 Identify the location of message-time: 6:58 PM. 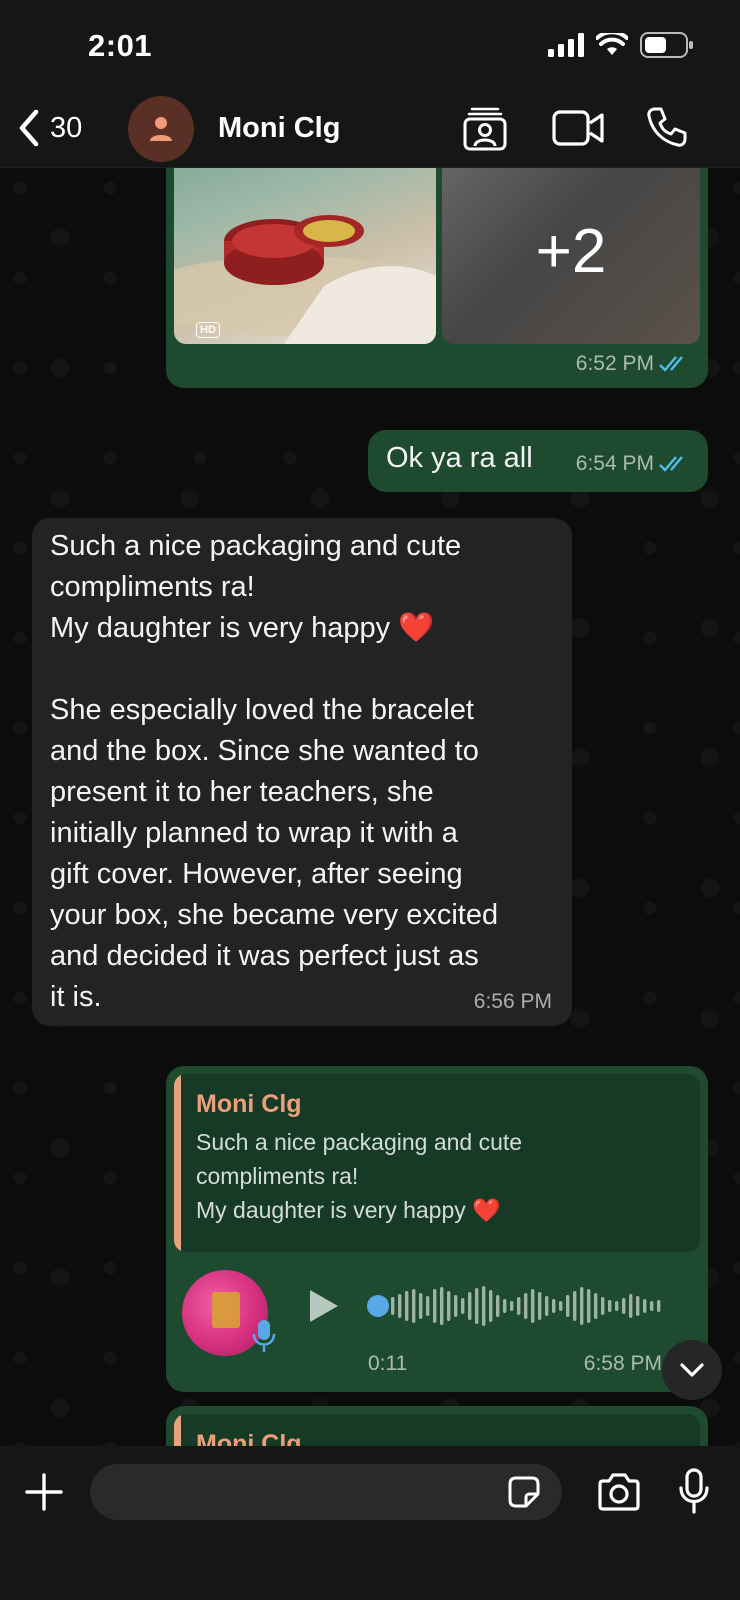
(622, 1363).